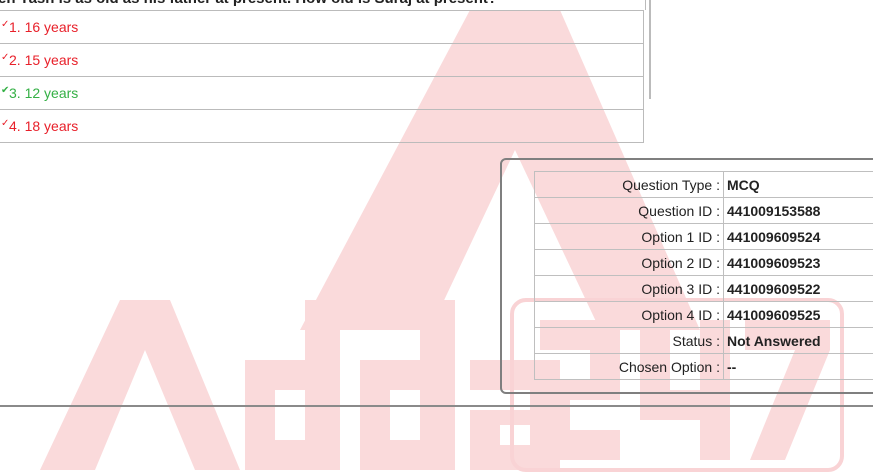 The image size is (873, 473). I want to click on info-row: Question ID : 441009153588, so click(703, 210).